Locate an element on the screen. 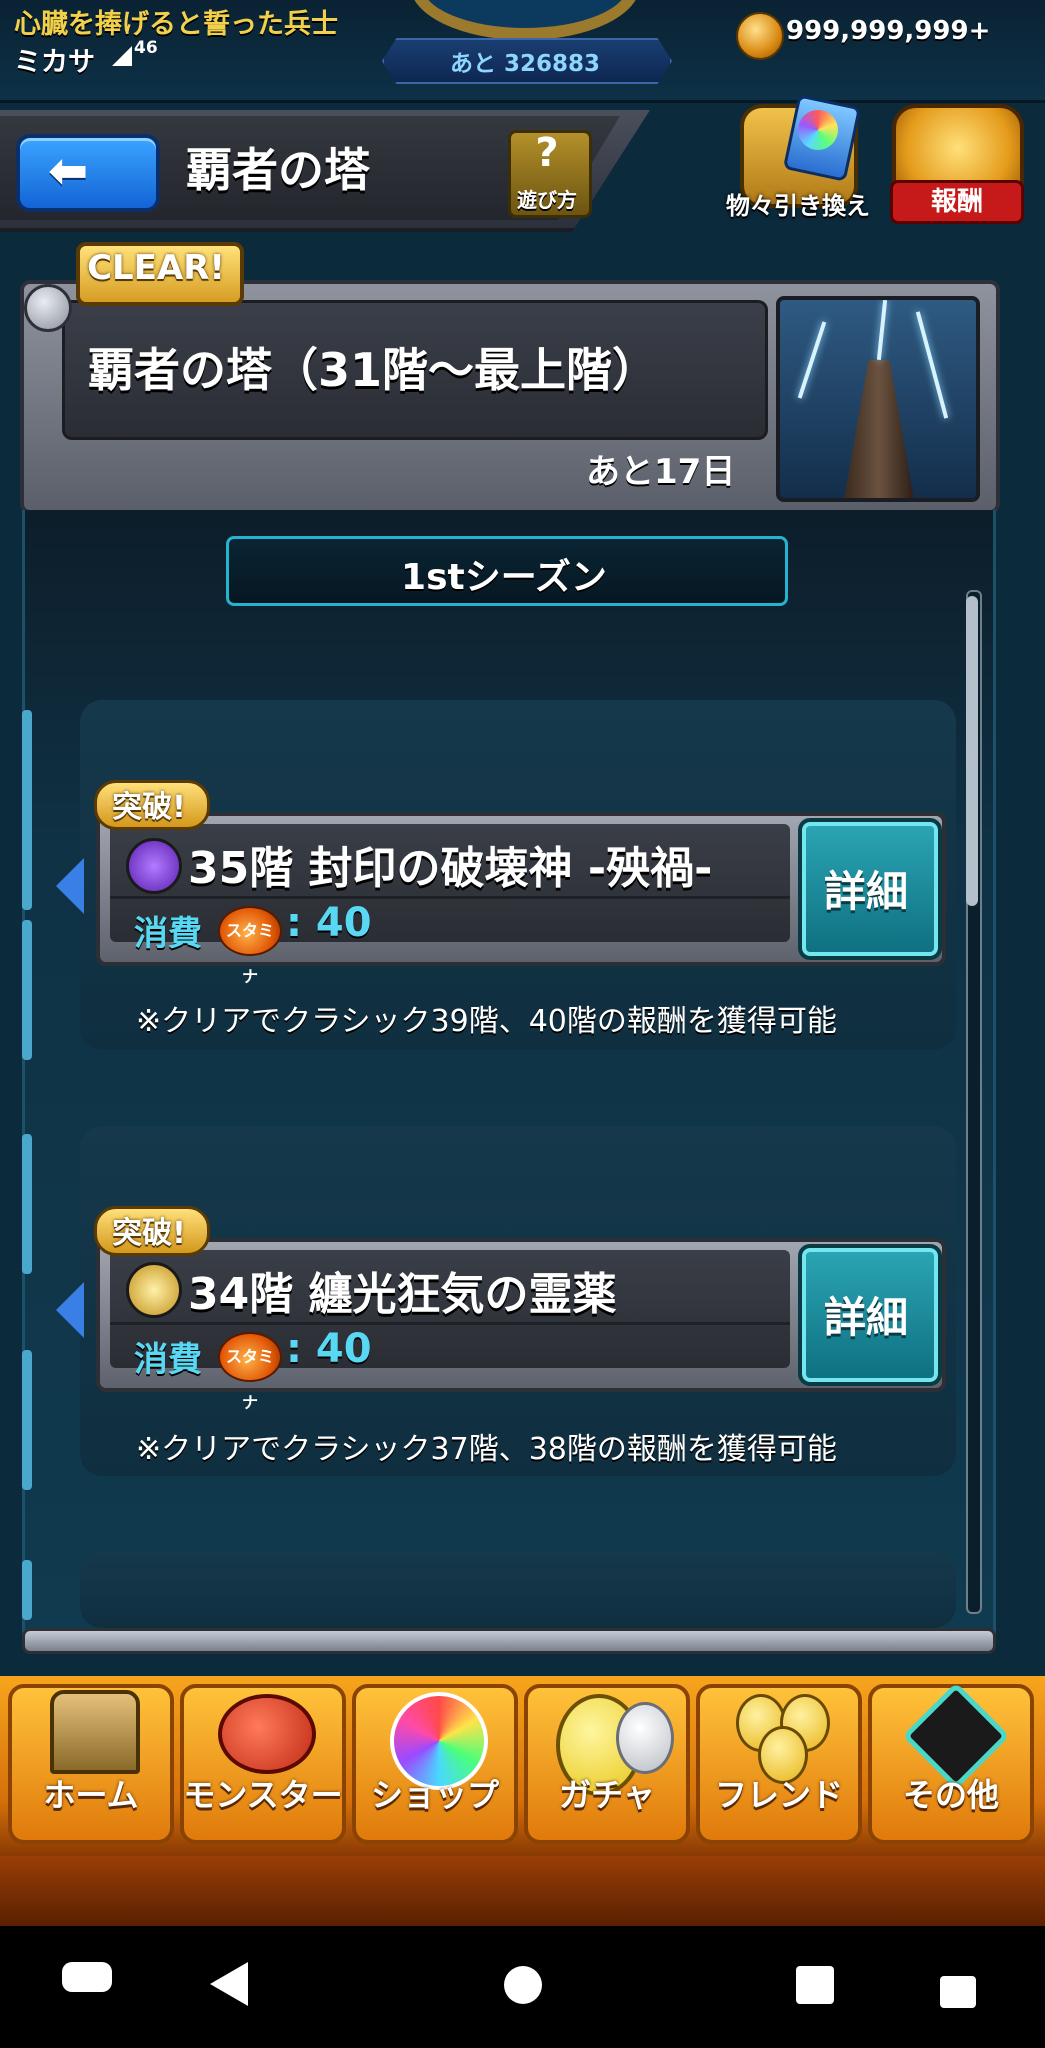  tower-thumbnail is located at coordinates (878, 399).